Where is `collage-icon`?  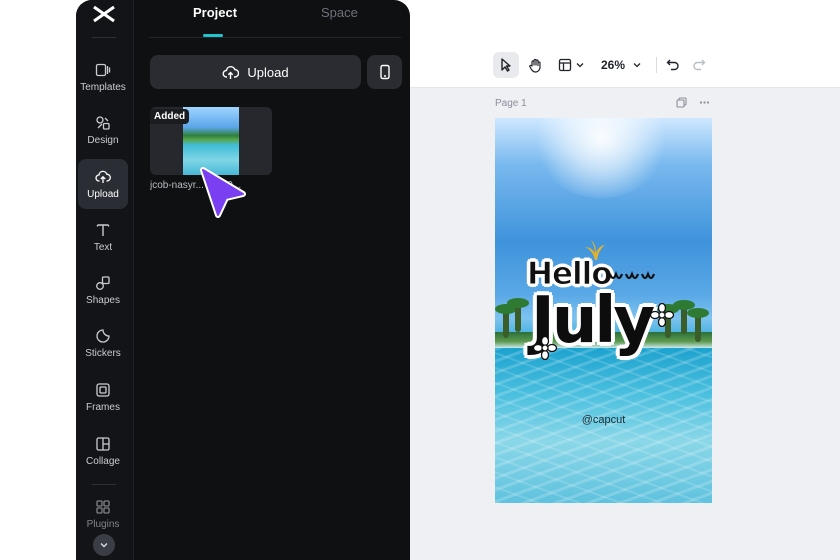
collage-icon is located at coordinates (103, 444).